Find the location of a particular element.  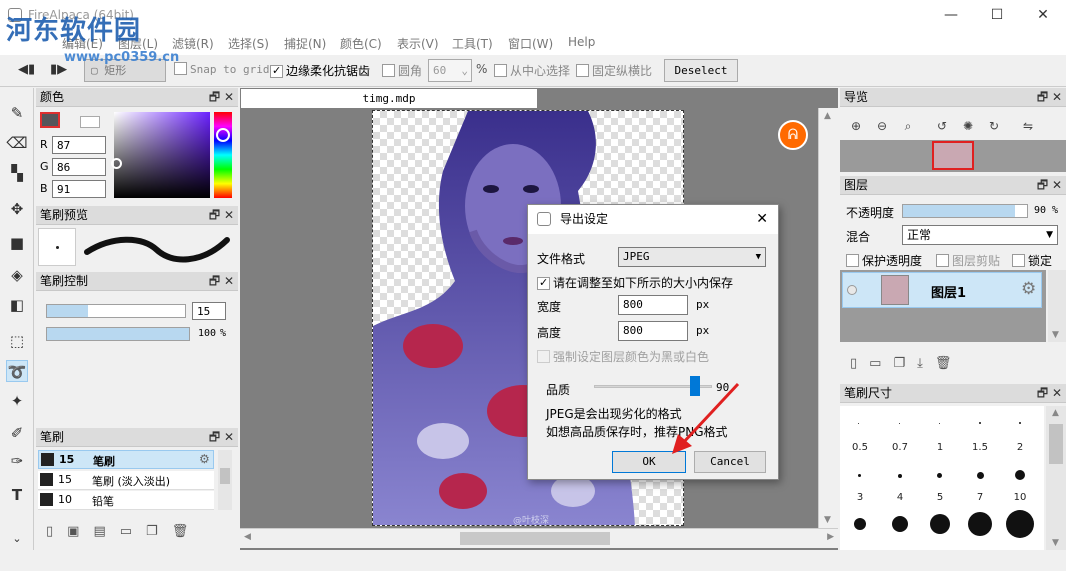

width-input: 800 is located at coordinates (653, 305).